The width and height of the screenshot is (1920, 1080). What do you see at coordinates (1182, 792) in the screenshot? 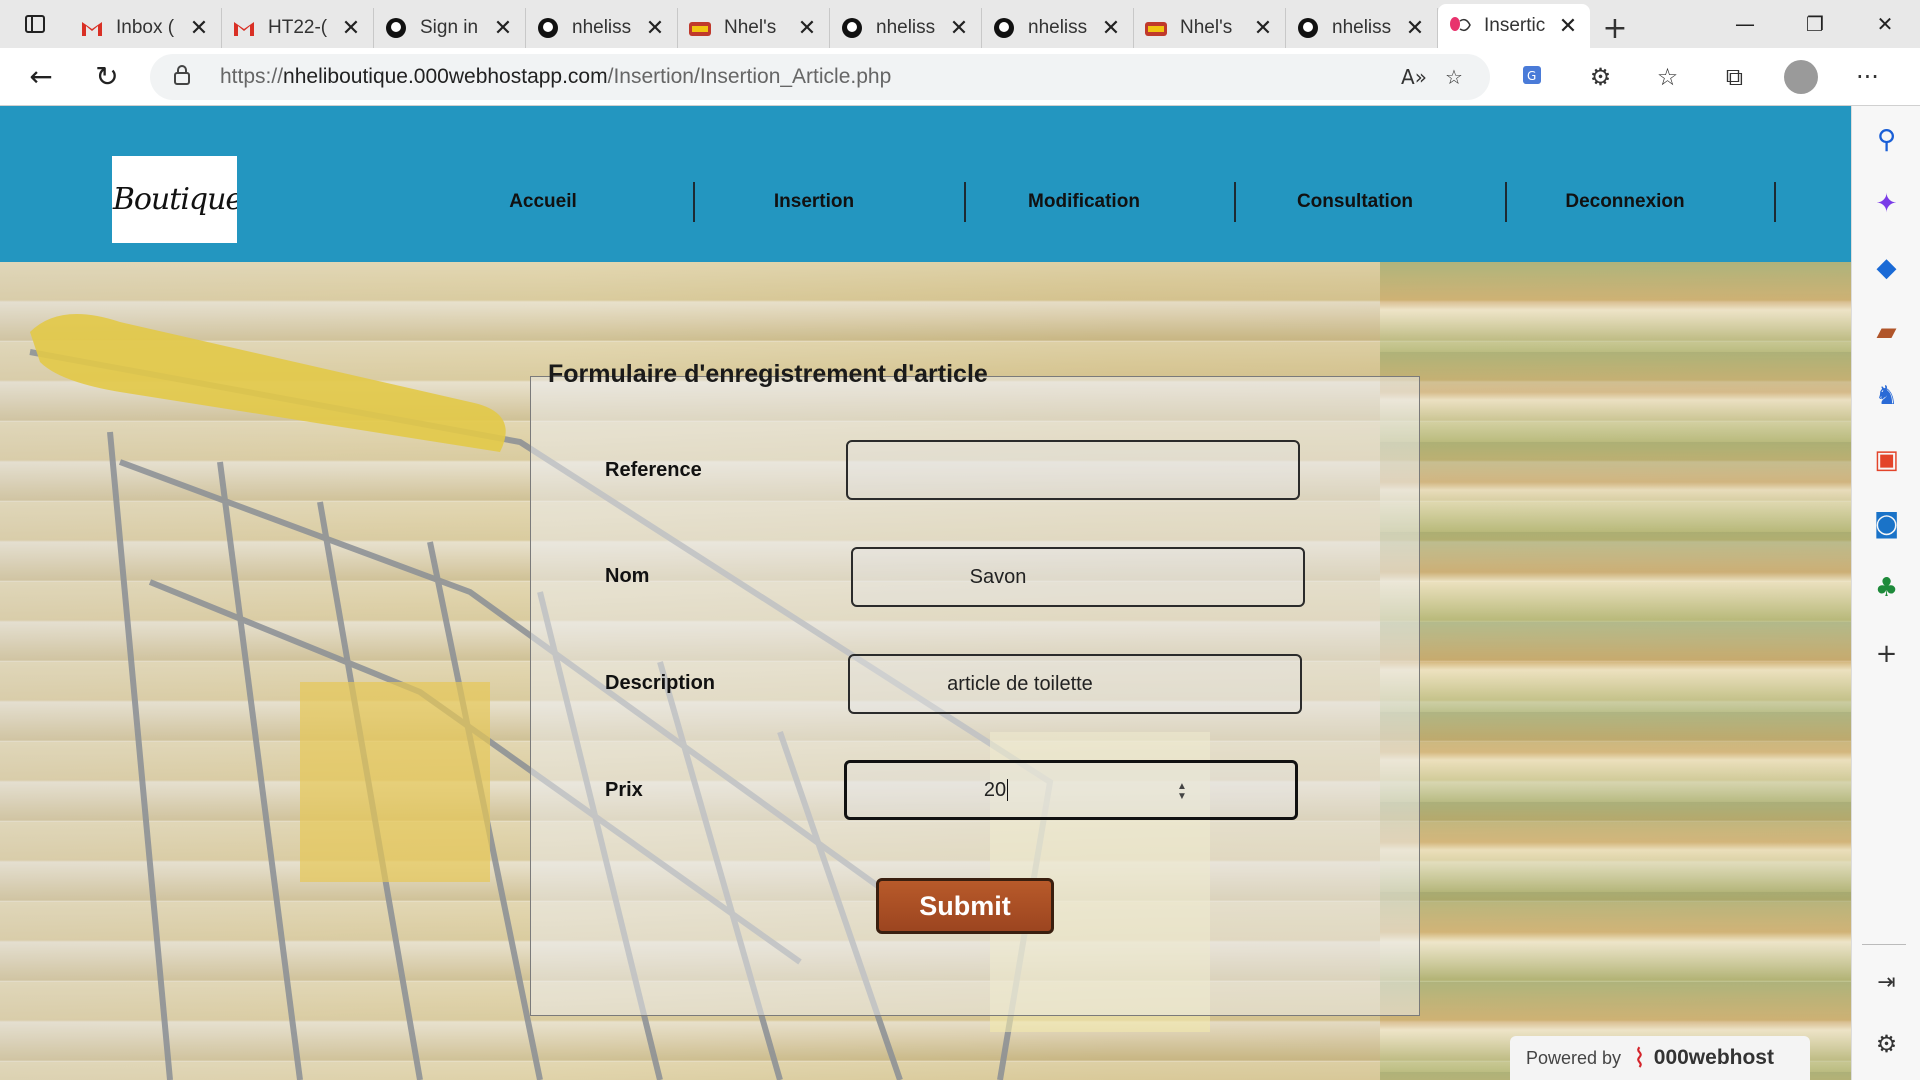
I see `number-spinner: ▲ ▼` at bounding box center [1182, 792].